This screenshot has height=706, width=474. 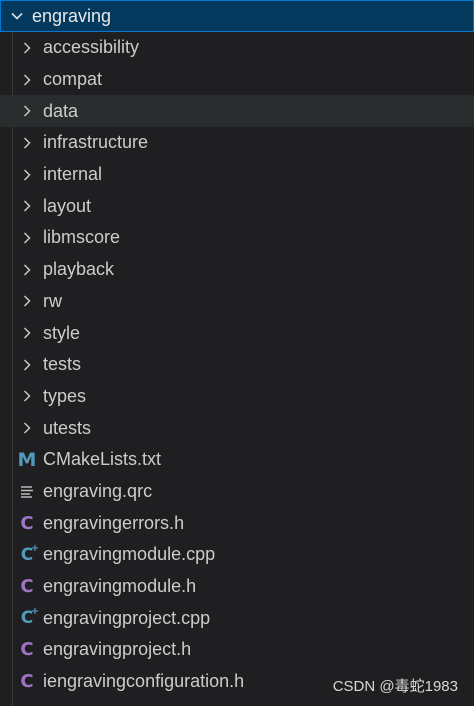 I want to click on tree-folder-infrastructure: infrastructure, so click(x=237, y=143).